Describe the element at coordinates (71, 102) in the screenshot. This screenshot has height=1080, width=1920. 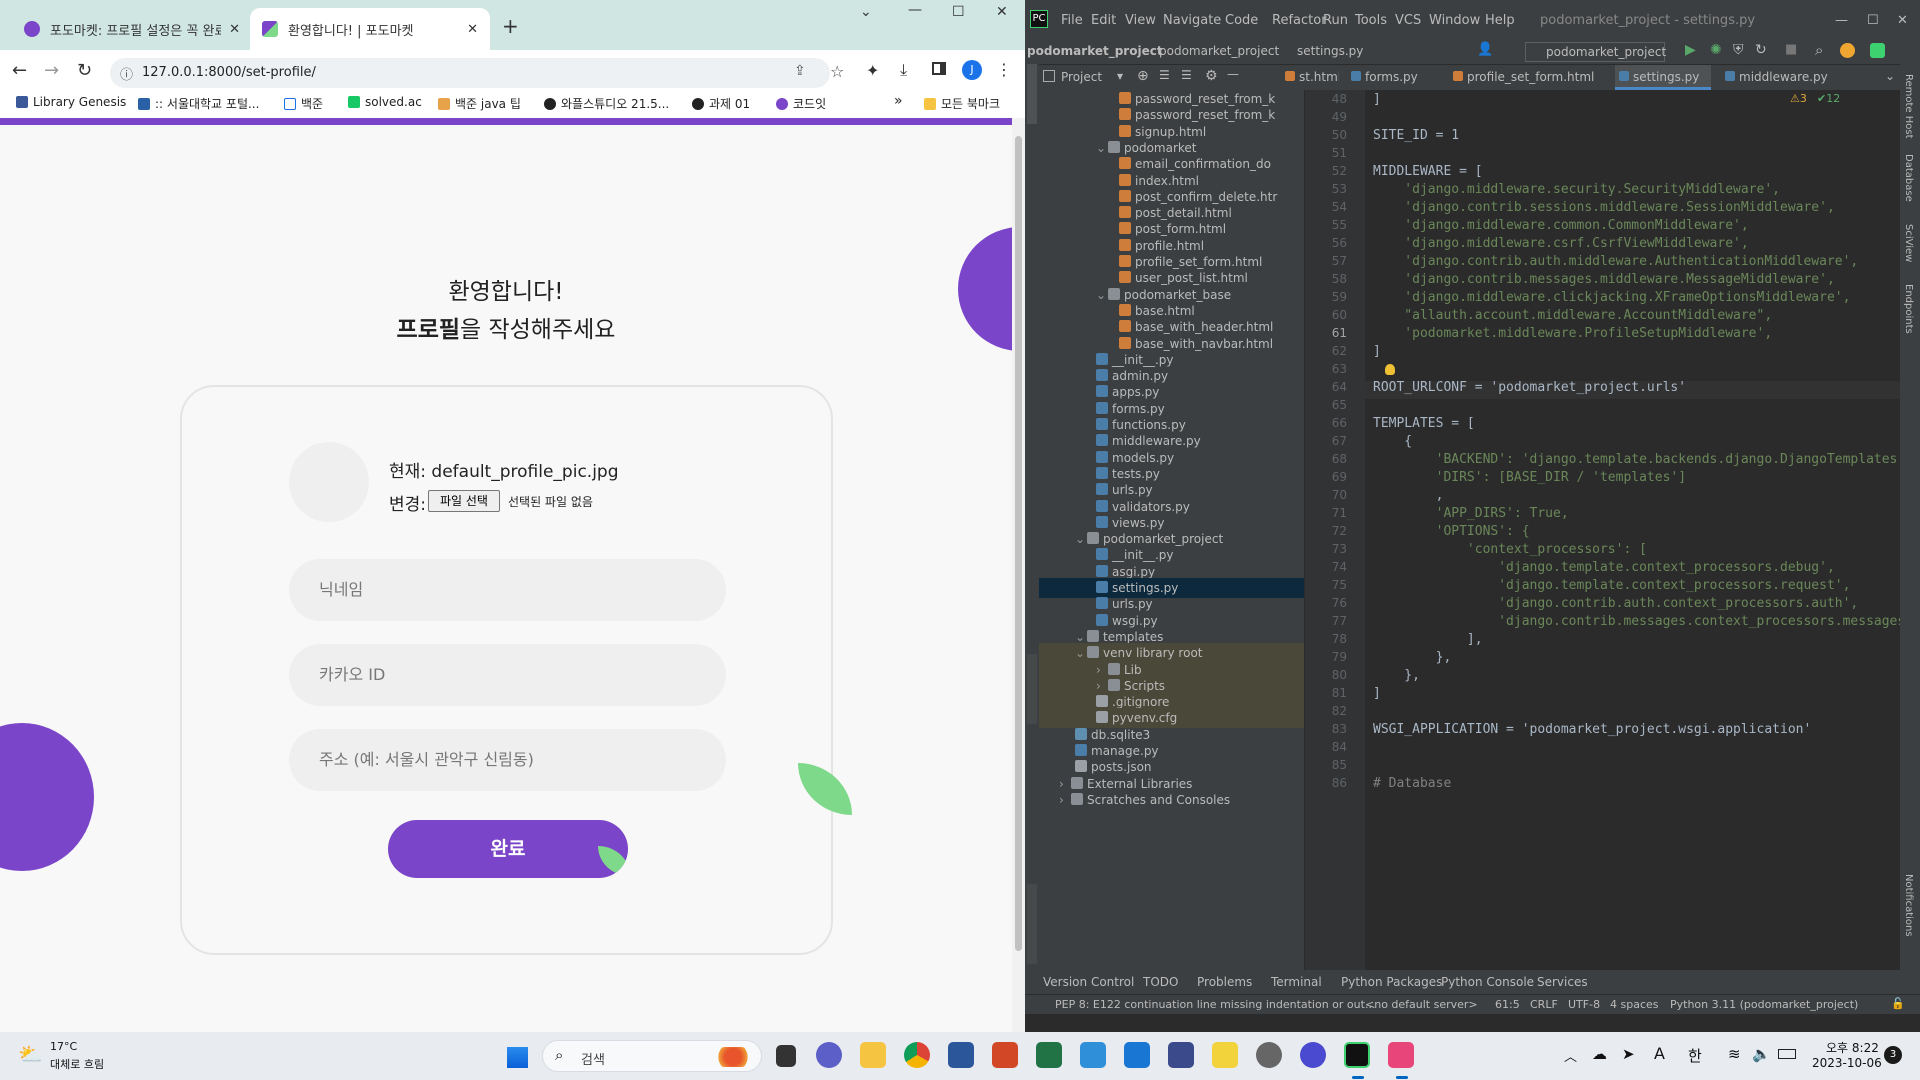
I see `bookmark-item: Library Genesis` at that location.